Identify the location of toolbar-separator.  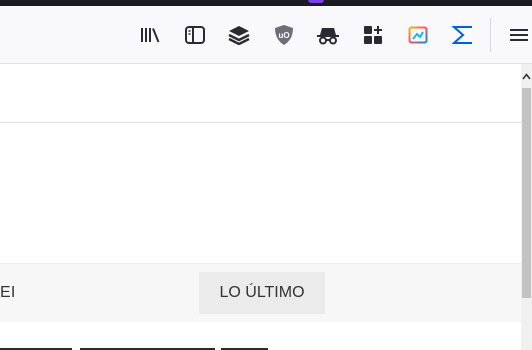
(490, 35).